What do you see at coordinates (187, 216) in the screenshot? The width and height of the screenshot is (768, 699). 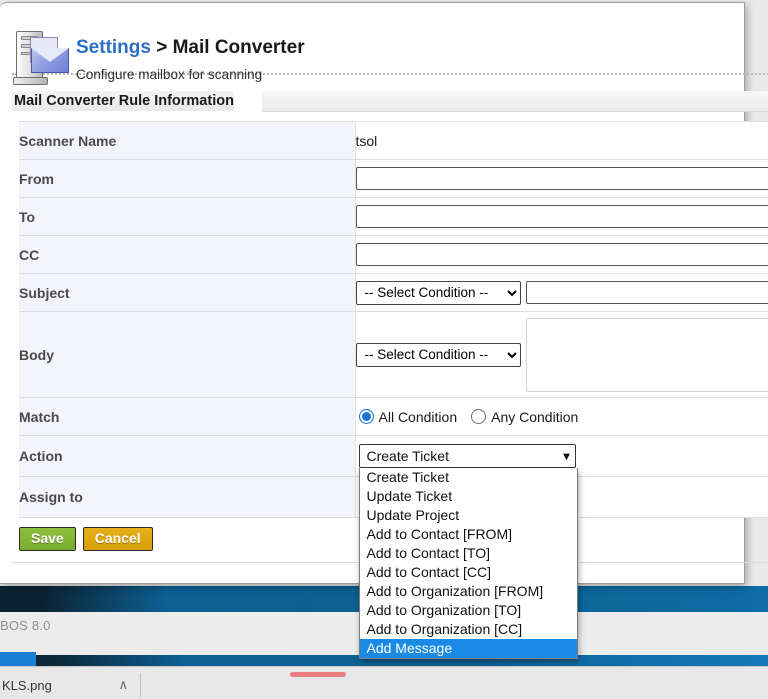 I see `label-to: To` at bounding box center [187, 216].